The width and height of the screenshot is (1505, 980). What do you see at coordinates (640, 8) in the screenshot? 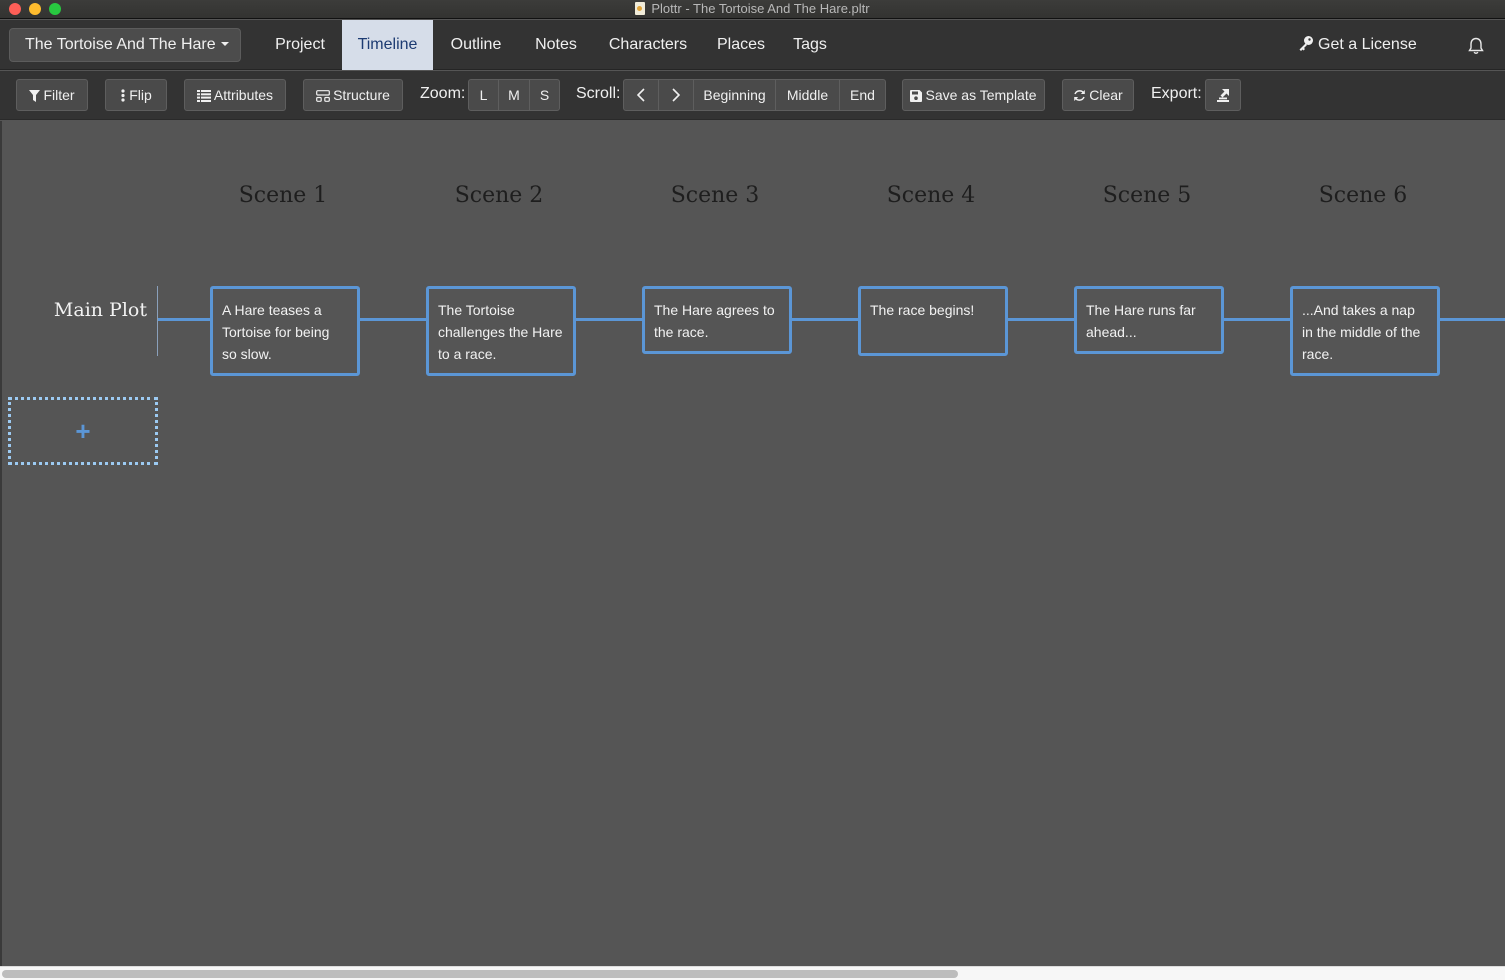
I see `document-icon` at bounding box center [640, 8].